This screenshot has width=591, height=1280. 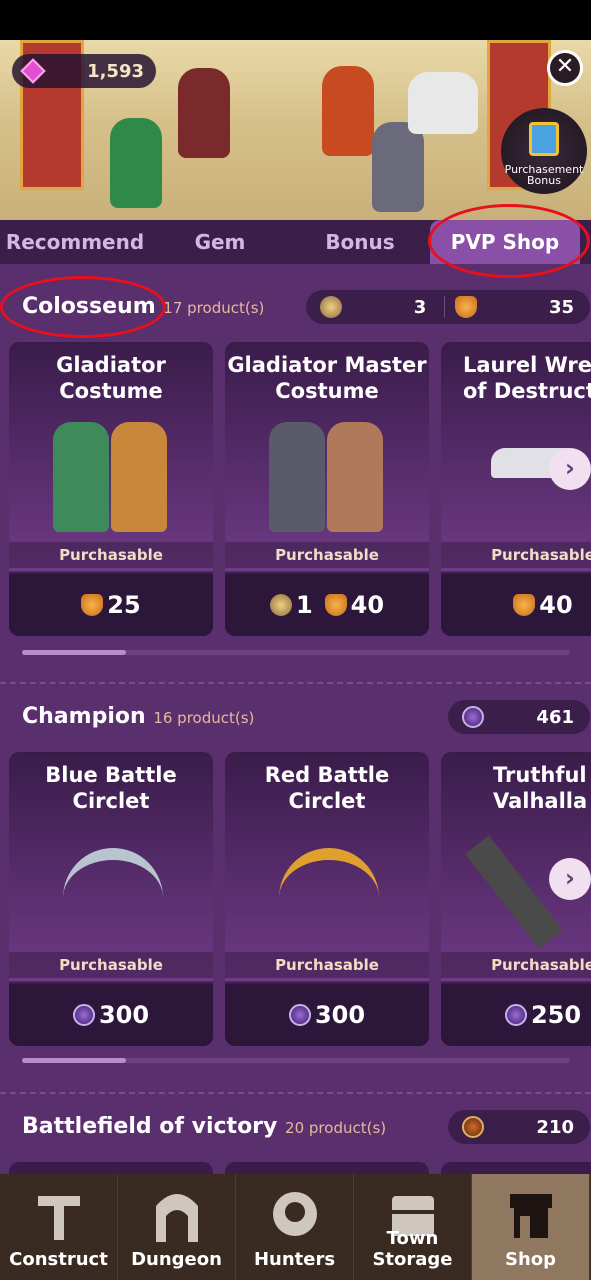 What do you see at coordinates (295, 130) in the screenshot?
I see `shop-banner: 1,593 ✕ Purchasement Bonus` at bounding box center [295, 130].